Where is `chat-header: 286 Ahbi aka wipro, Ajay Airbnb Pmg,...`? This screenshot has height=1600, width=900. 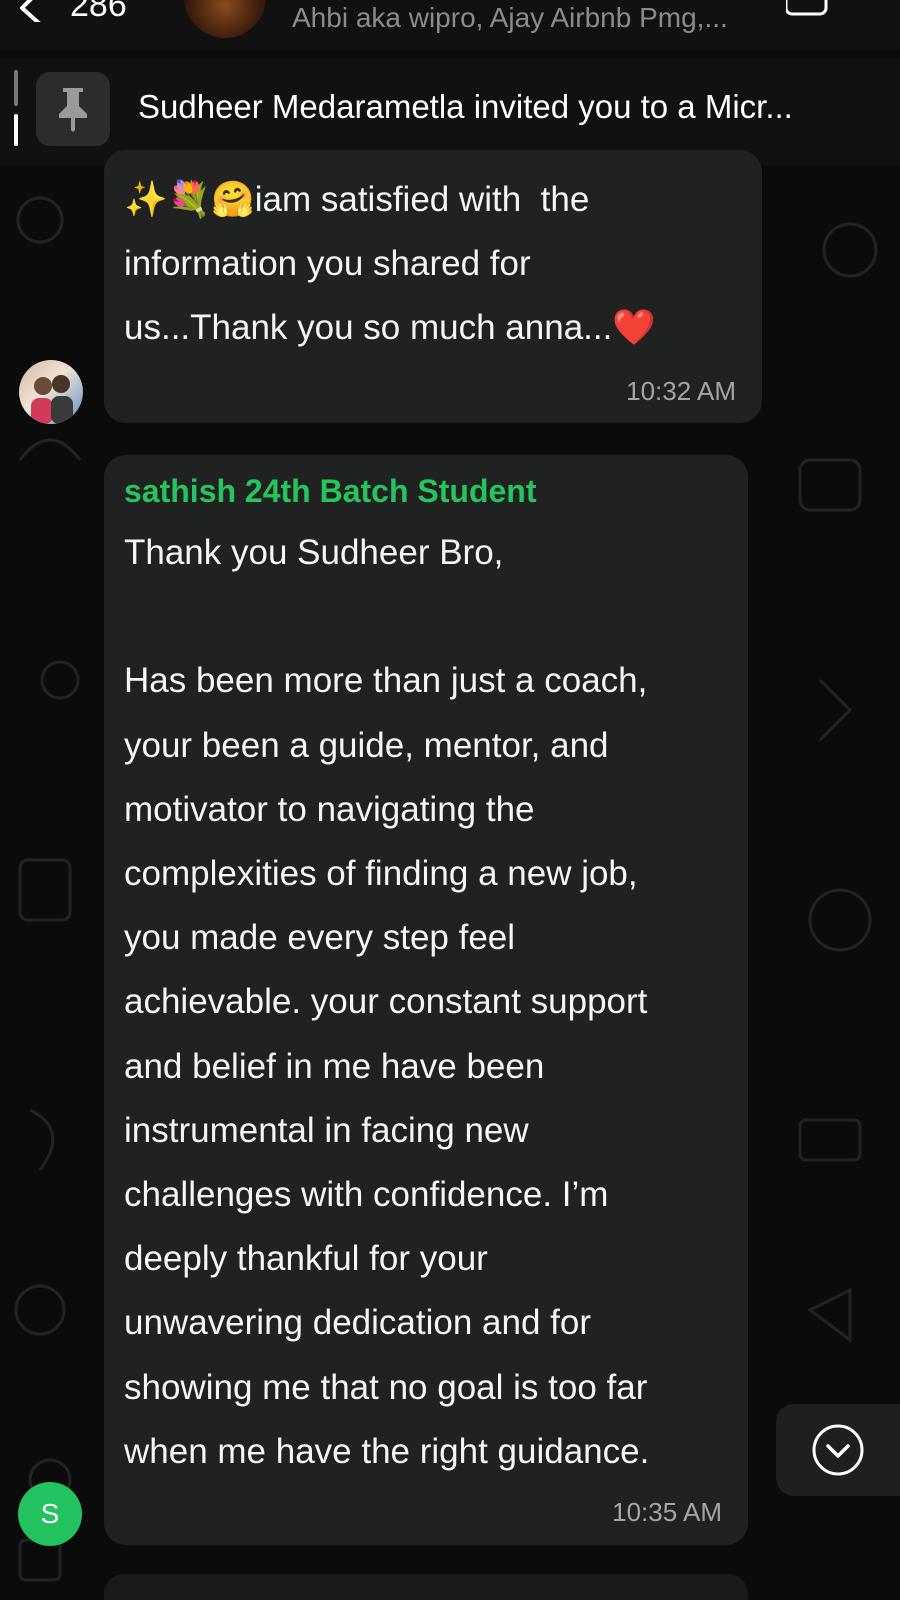 chat-header: 286 Ahbi aka wipro, Ajay Airbnb Pmg,... is located at coordinates (450, 25).